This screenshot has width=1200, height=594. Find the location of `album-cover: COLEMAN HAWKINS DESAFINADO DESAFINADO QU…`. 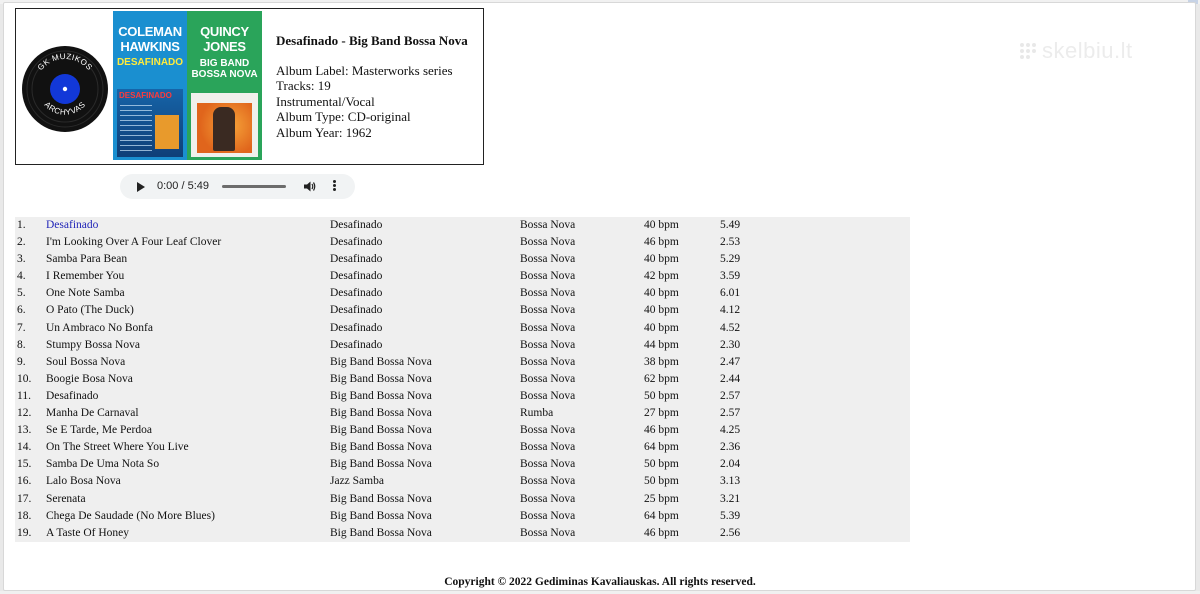

album-cover: COLEMAN HAWKINS DESAFINADO DESAFINADO QU… is located at coordinates (187, 85).